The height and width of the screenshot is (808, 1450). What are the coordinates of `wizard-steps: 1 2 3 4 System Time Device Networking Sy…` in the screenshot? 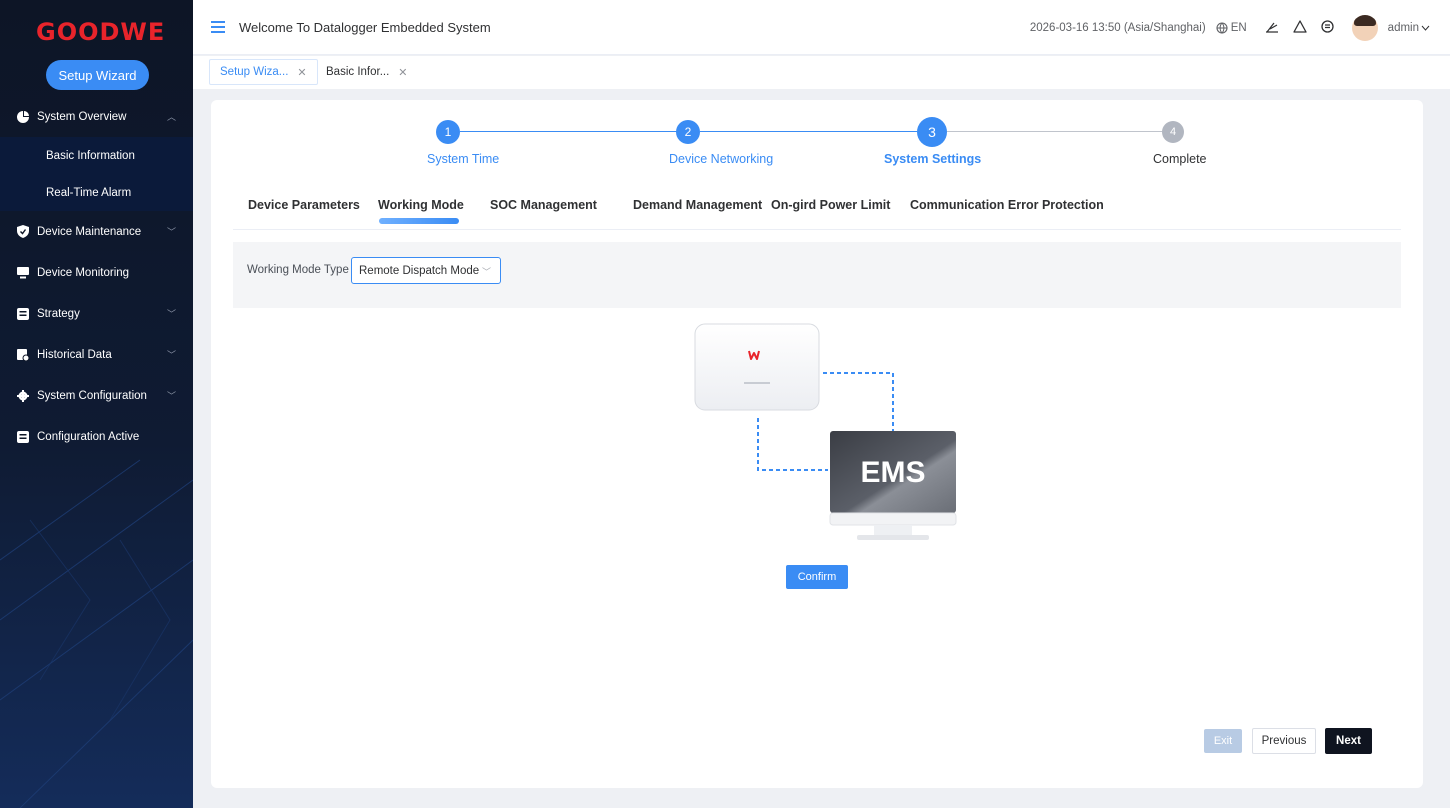 It's located at (817, 147).